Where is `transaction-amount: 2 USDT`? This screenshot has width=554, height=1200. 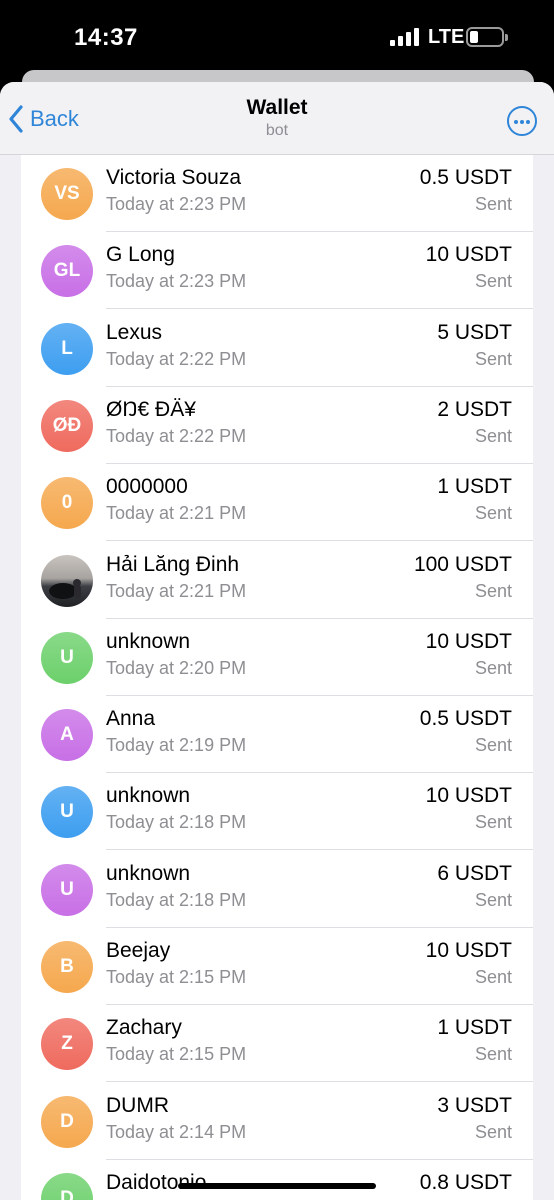 transaction-amount: 2 USDT is located at coordinates (474, 409).